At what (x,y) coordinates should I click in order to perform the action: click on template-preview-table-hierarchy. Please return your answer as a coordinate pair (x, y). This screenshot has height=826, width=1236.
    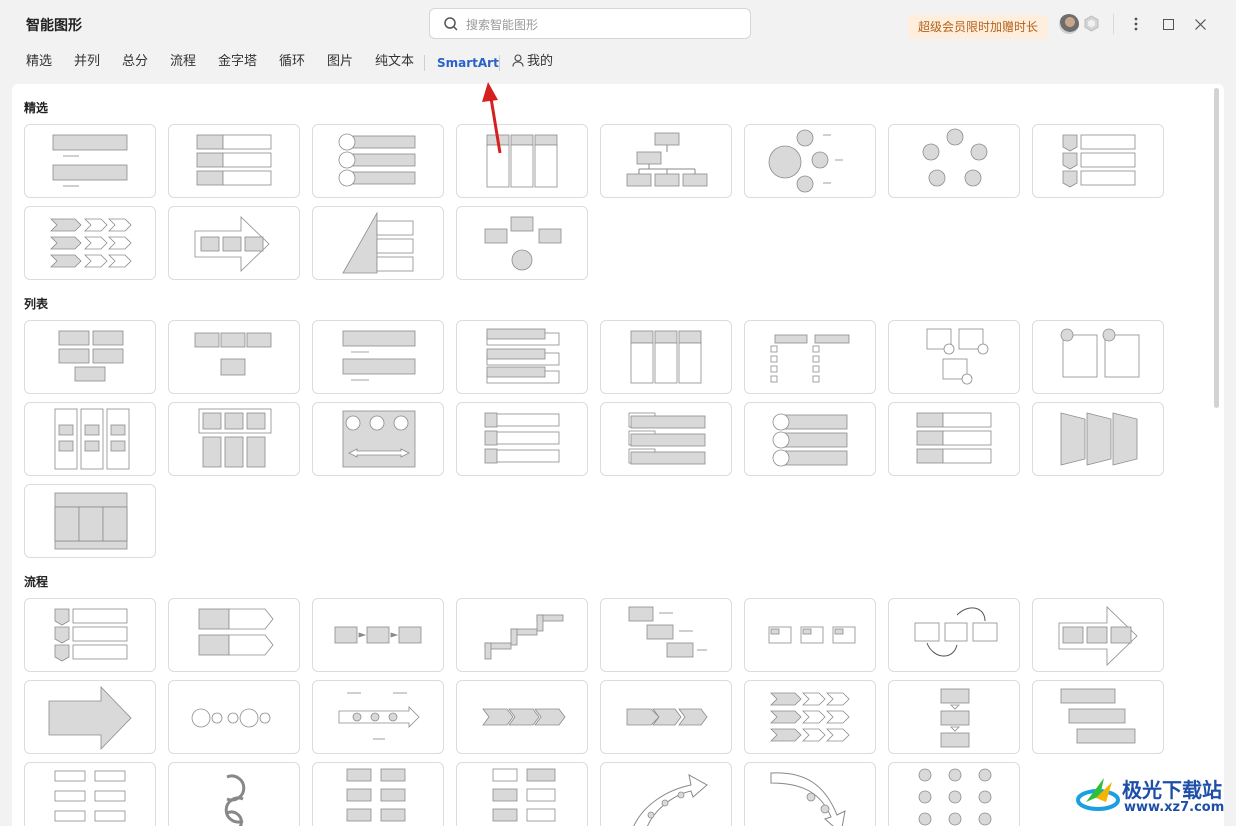
    Looking at the image, I should click on (91, 521).